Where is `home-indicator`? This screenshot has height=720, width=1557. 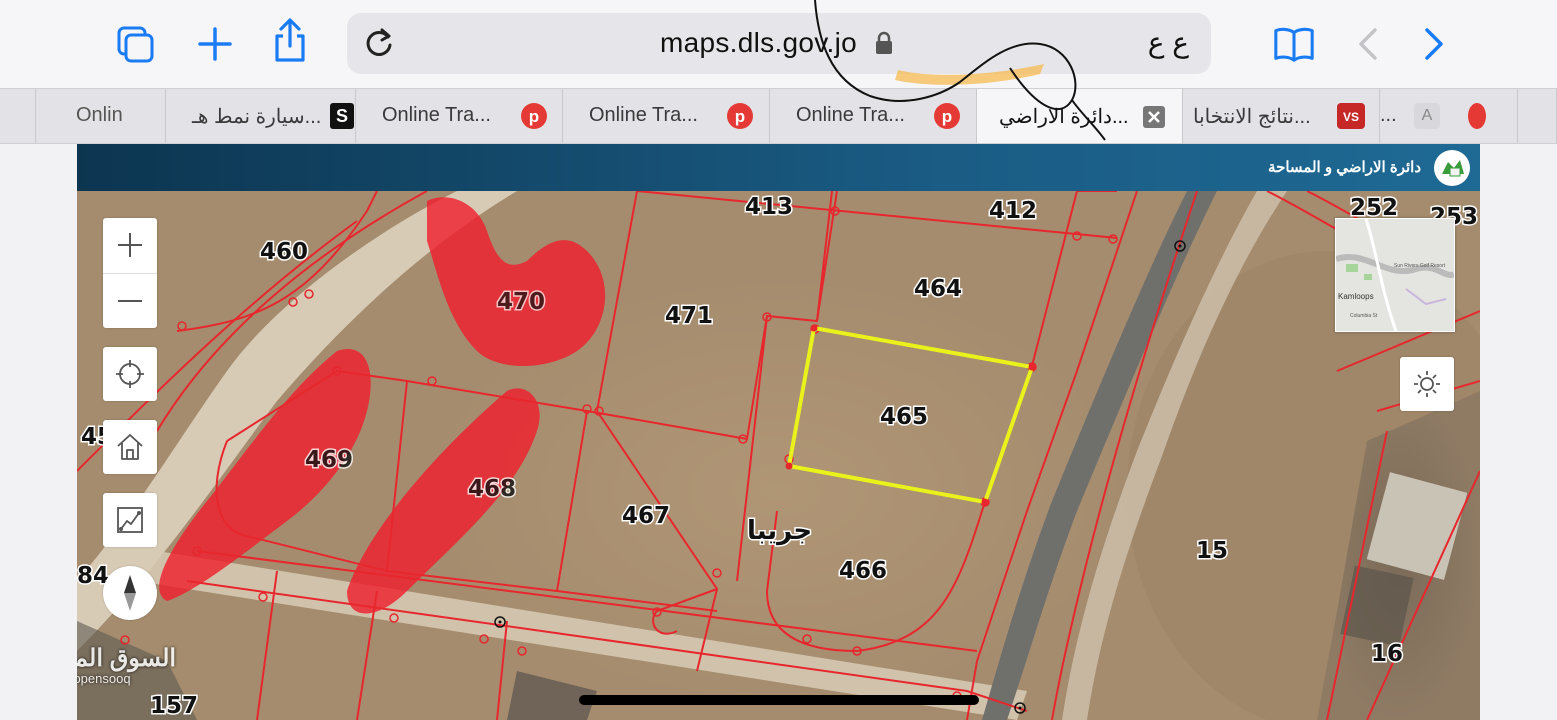 home-indicator is located at coordinates (779, 700).